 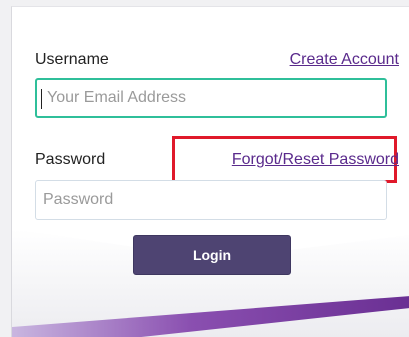 What do you see at coordinates (211, 200) in the screenshot?
I see `password-input` at bounding box center [211, 200].